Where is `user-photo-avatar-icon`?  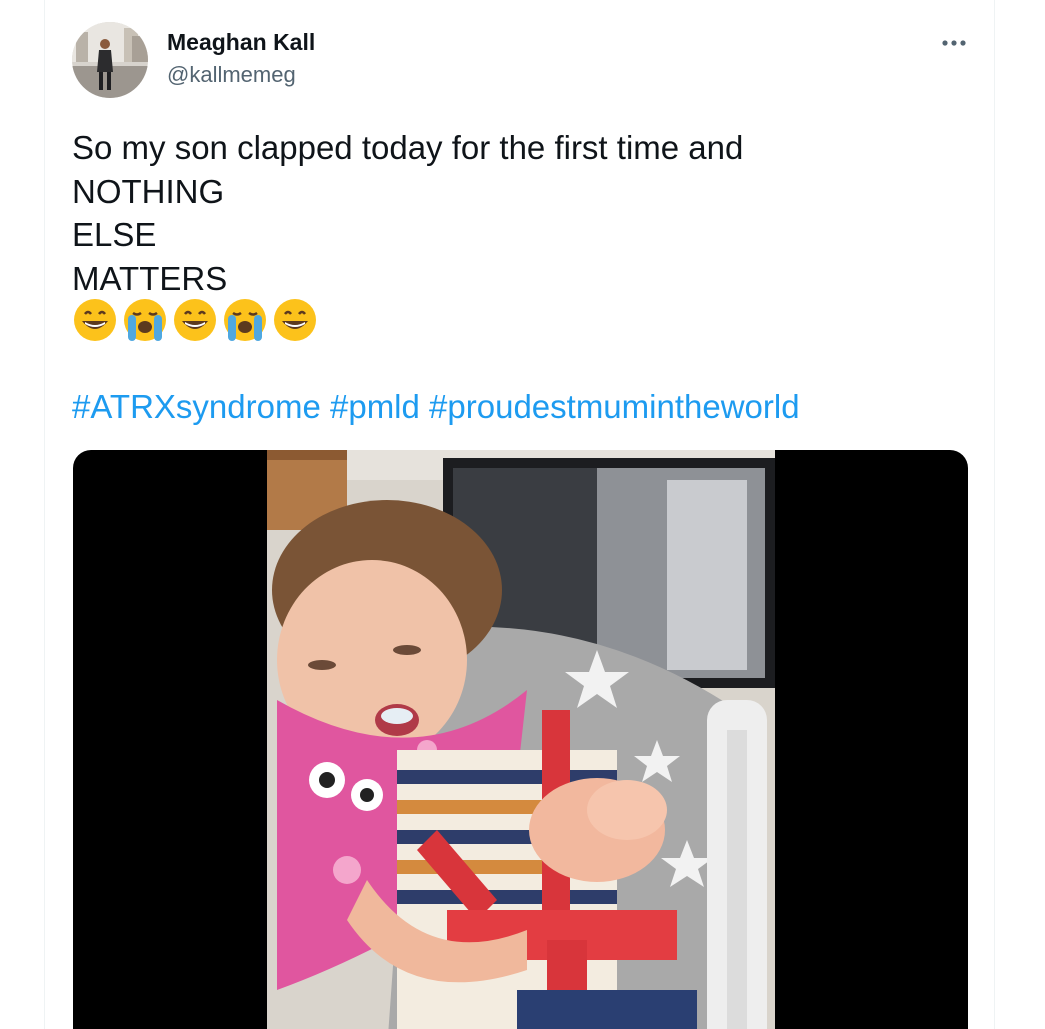
user-photo-avatar-icon is located at coordinates (110, 60).